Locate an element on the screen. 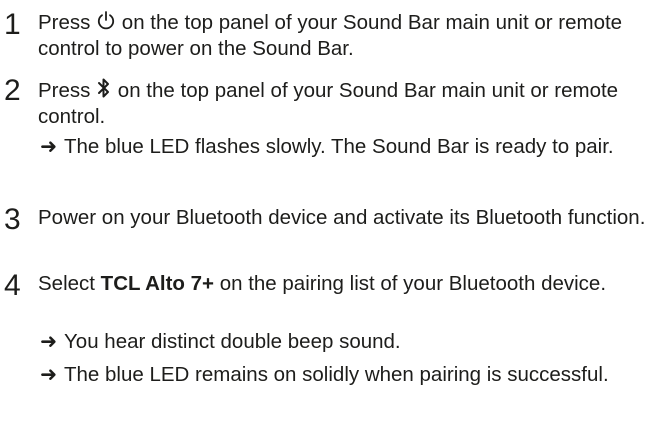 The height and width of the screenshot is (422, 658). step-number: 3 is located at coordinates (12, 219).